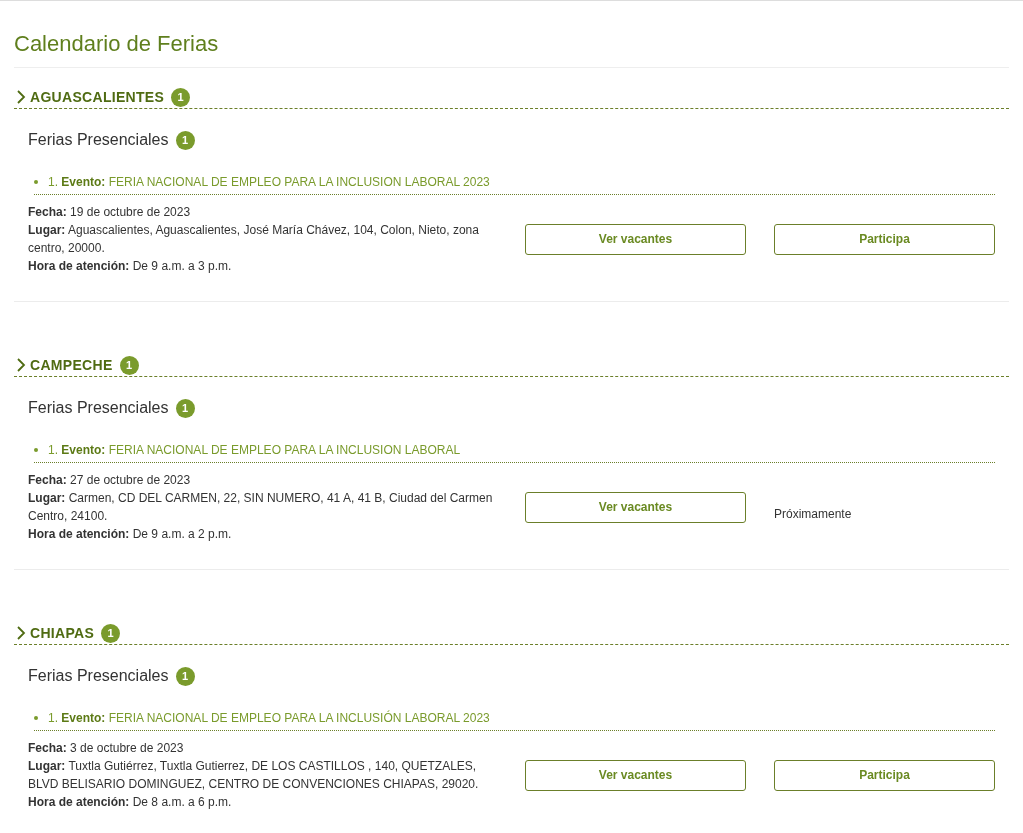 The width and height of the screenshot is (1023, 833). I want to click on event-detail: Hora de atención: De 9 a.m. a 3 p.m., so click(130, 266).